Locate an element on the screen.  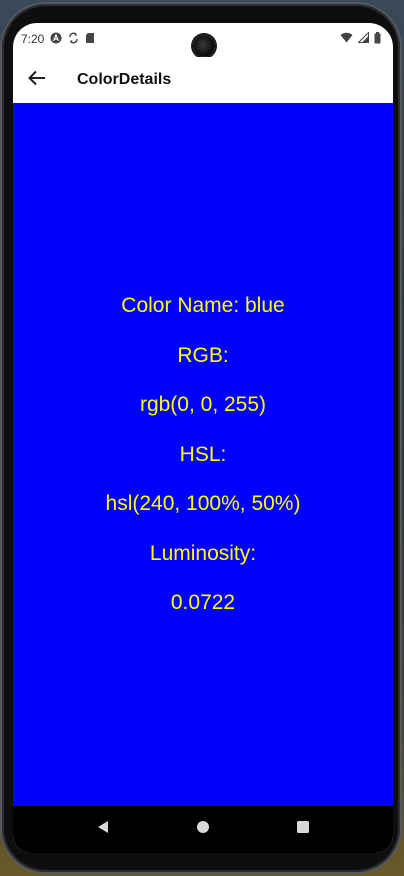
back-triangle-icon is located at coordinates (103, 829).